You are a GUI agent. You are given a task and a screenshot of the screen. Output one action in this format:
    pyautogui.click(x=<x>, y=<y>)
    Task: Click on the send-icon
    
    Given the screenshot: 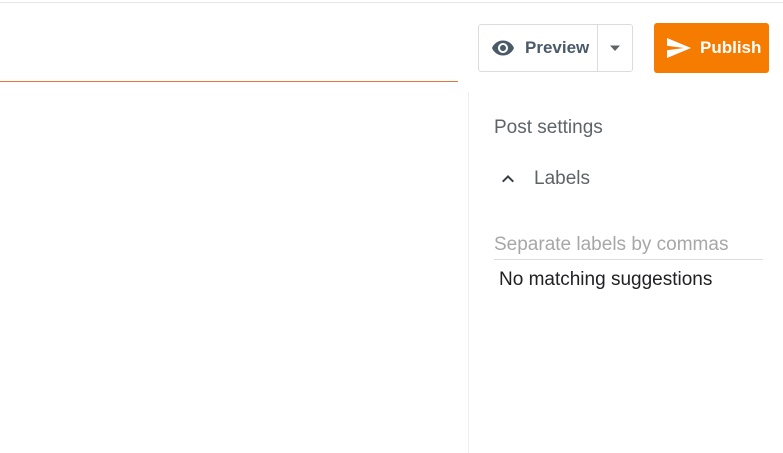 What is the action you would take?
    pyautogui.click(x=679, y=48)
    